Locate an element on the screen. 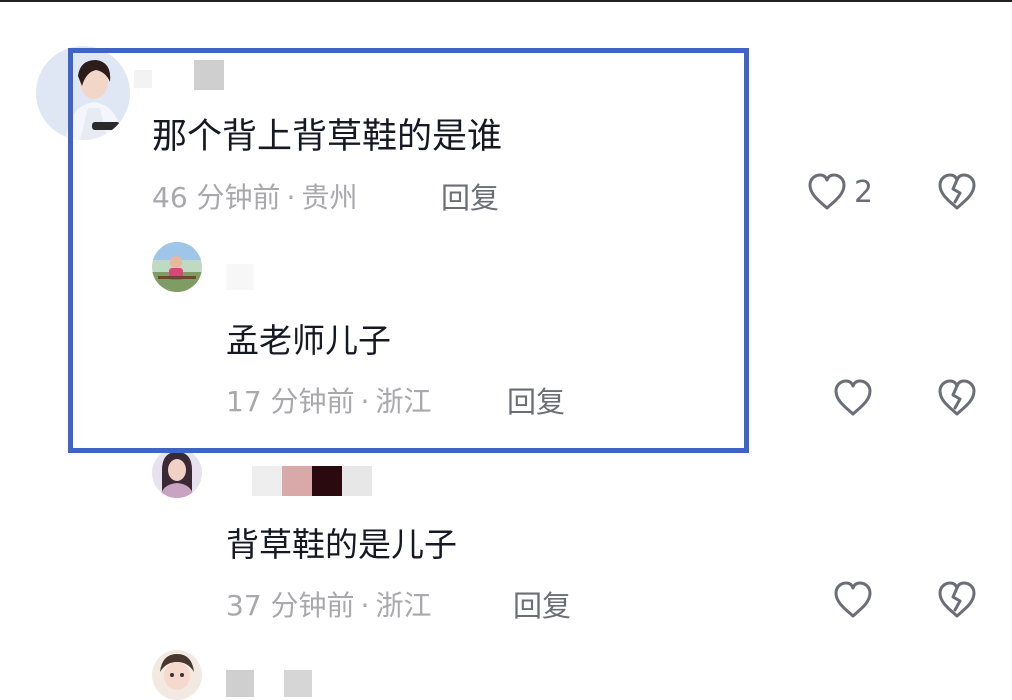  comment-1-text: 那个背上背草鞋的是谁 is located at coordinates (327, 137).